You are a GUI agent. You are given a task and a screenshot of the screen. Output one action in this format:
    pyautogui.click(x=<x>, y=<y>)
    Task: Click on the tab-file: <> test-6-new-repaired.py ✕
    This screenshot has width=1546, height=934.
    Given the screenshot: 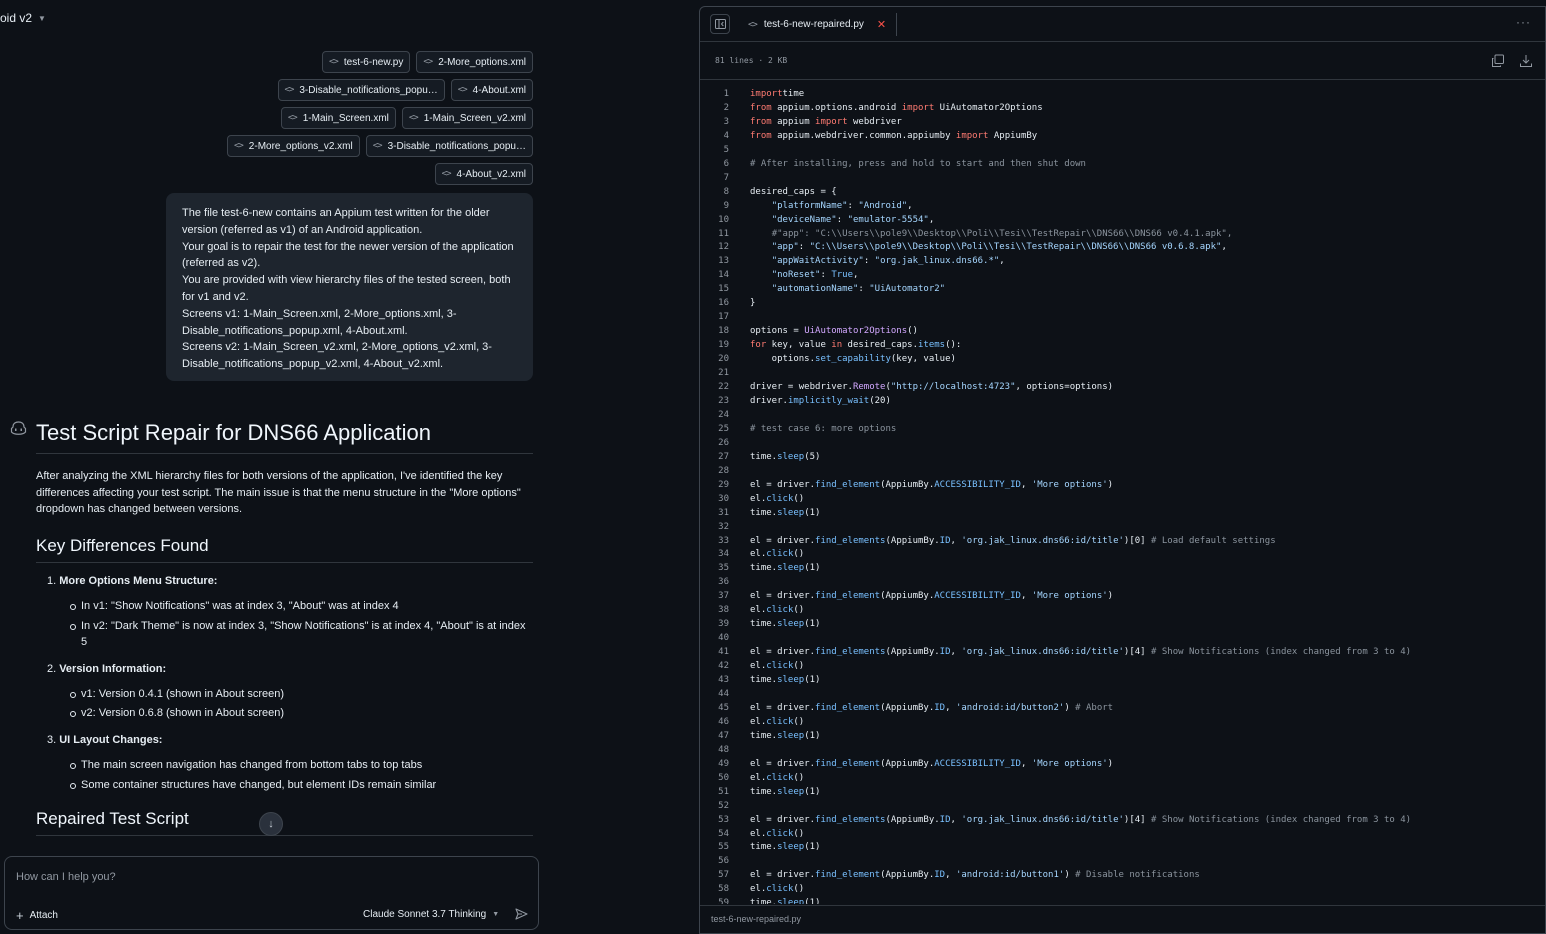 What is the action you would take?
    pyautogui.click(x=820, y=24)
    